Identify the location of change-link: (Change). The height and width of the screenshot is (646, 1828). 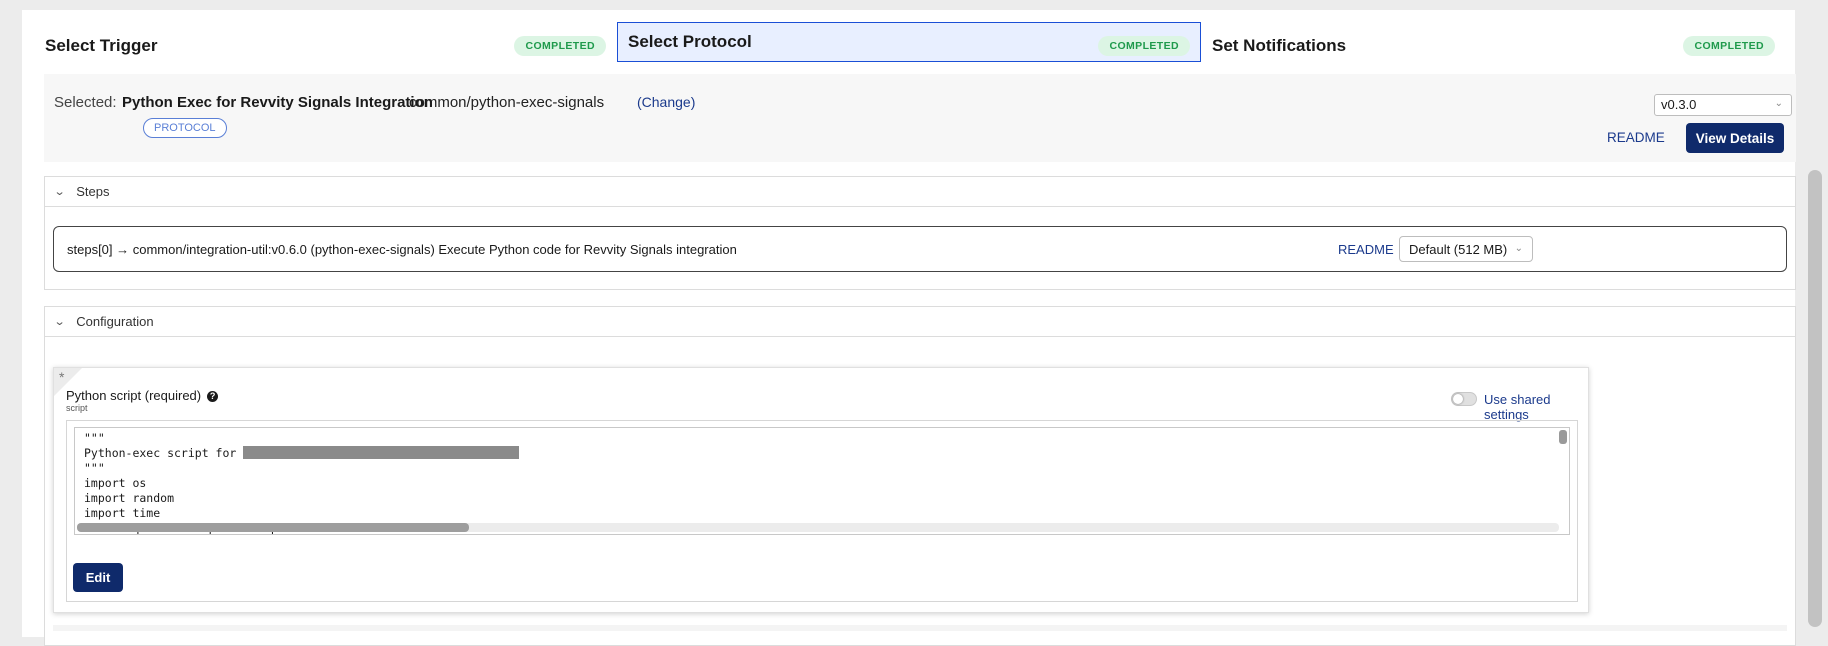
(666, 102).